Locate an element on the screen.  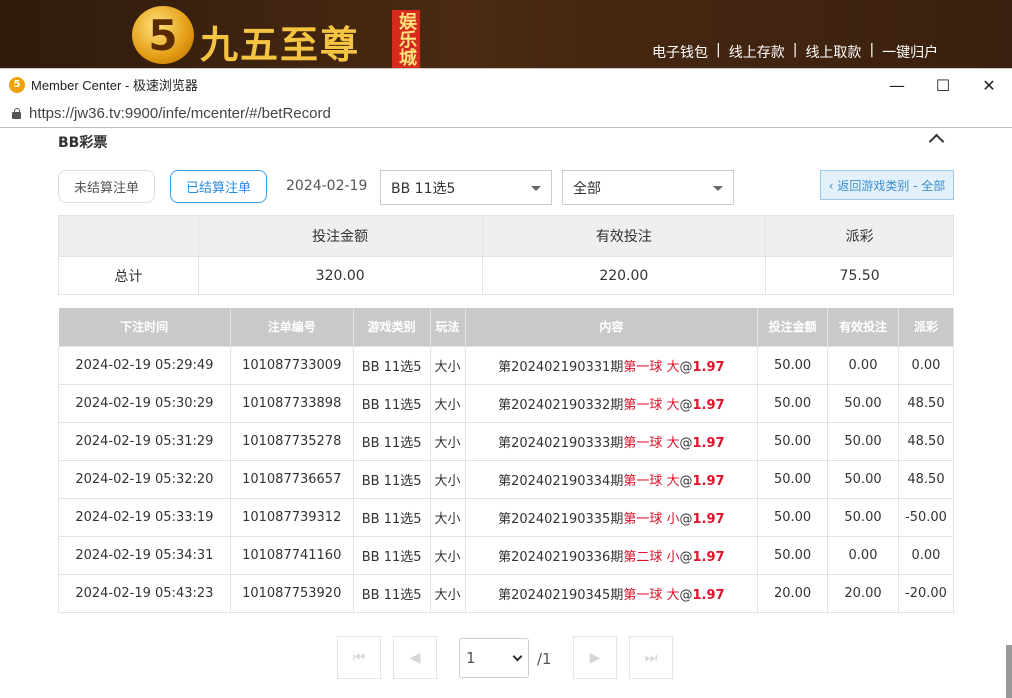
col-header-game: 游戏类别 is located at coordinates (392, 327).